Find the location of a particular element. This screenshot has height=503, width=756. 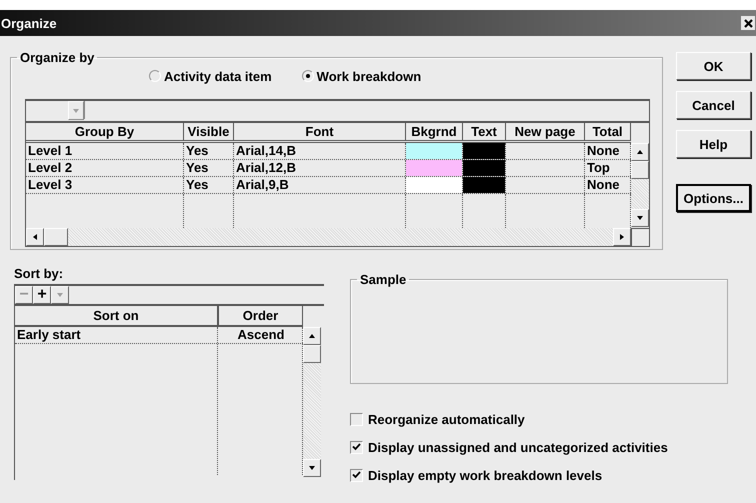

column-header: Bkgrnd is located at coordinates (434, 131).